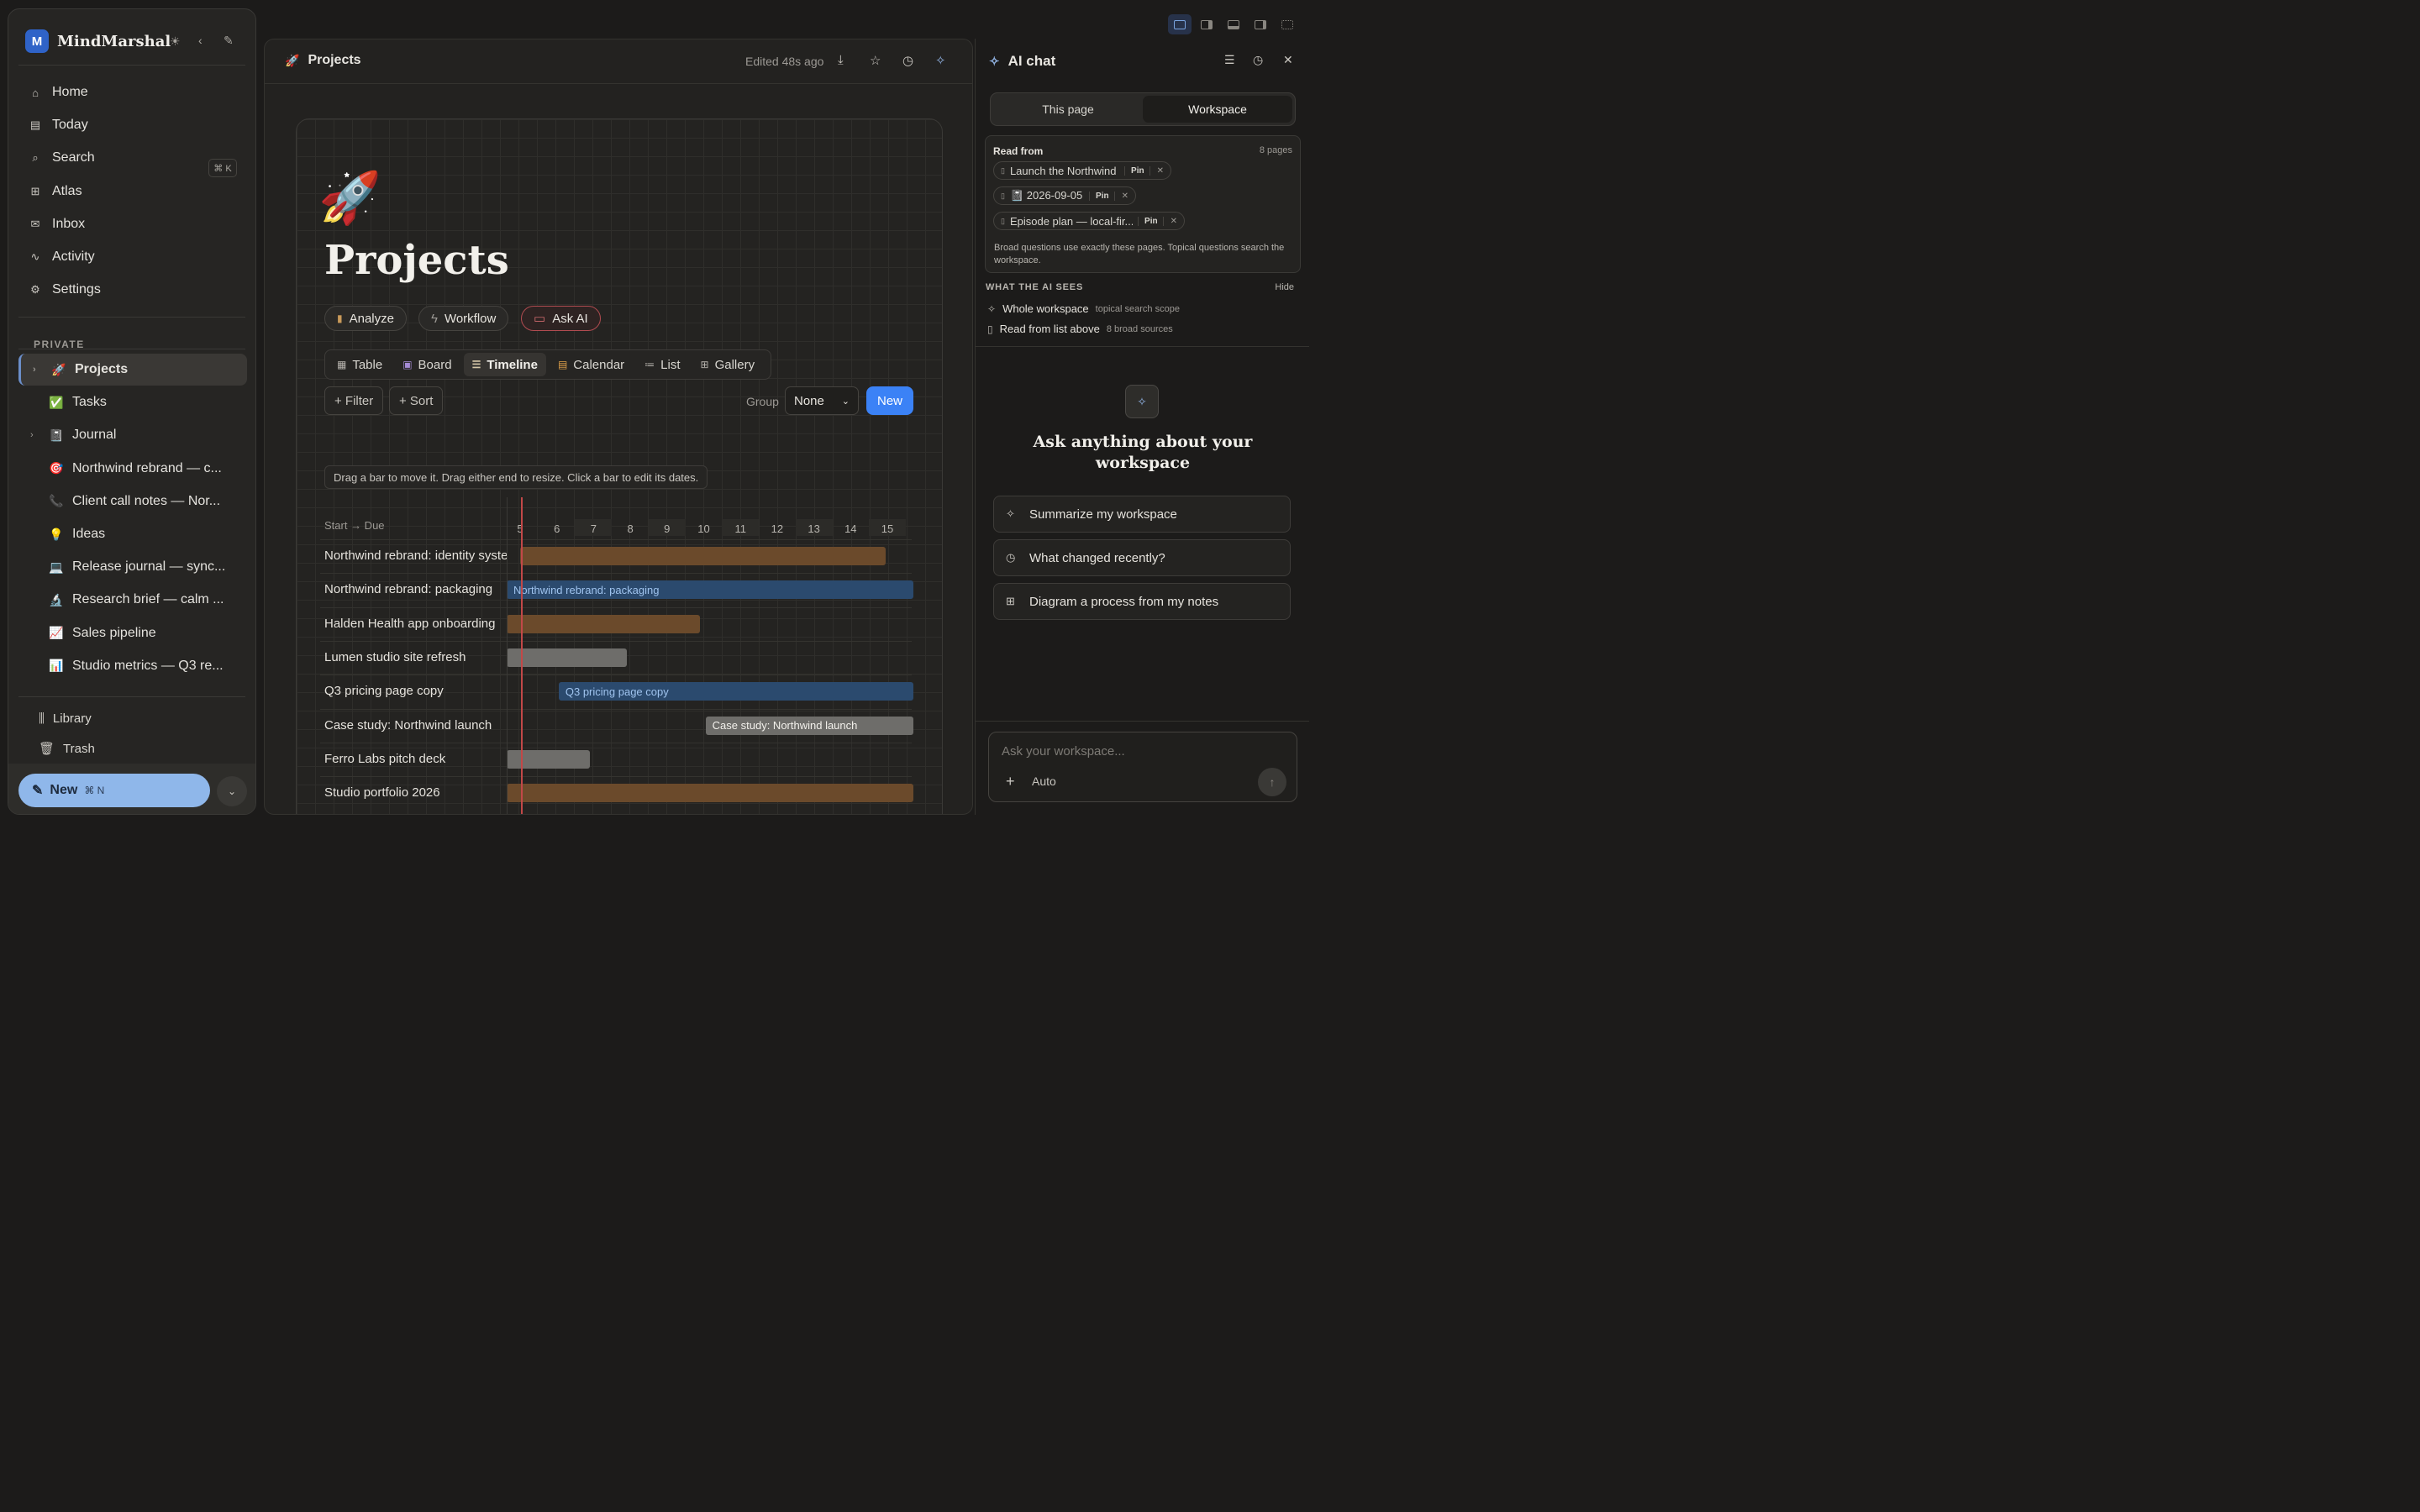 This screenshot has height=1512, width=2420. What do you see at coordinates (360, 364) in the screenshot?
I see `tab-table: ▦ Table` at bounding box center [360, 364].